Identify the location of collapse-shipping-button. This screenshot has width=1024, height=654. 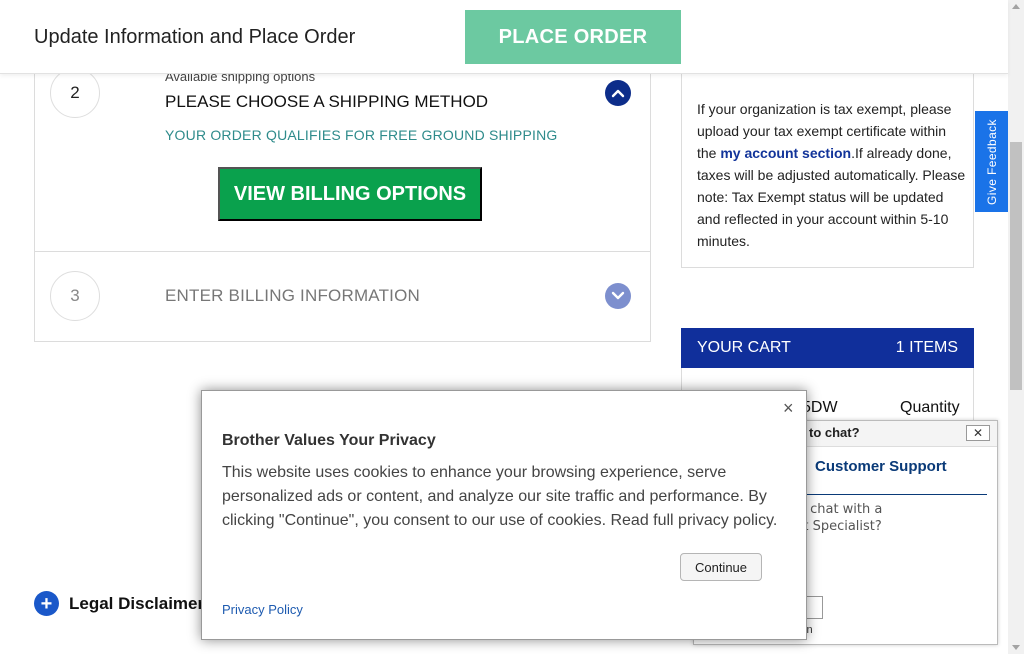
(618, 93).